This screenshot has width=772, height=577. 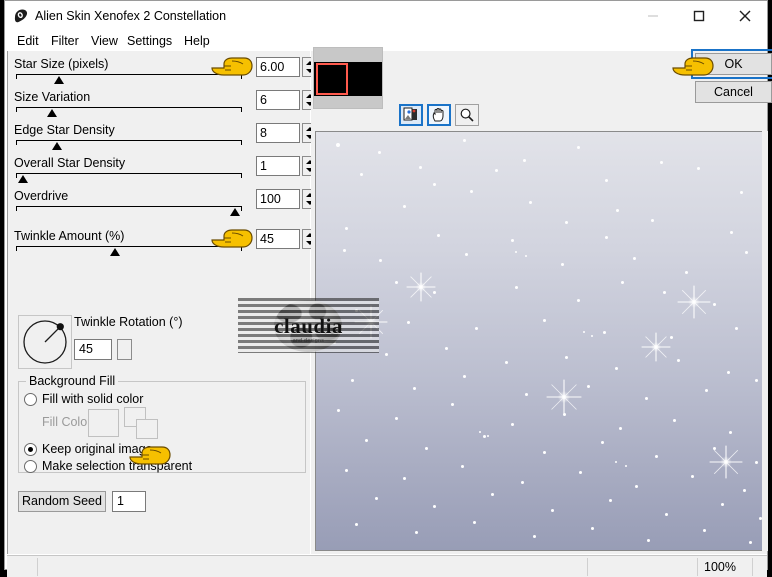 I want to click on slider-value-input: 45, so click(x=278, y=239).